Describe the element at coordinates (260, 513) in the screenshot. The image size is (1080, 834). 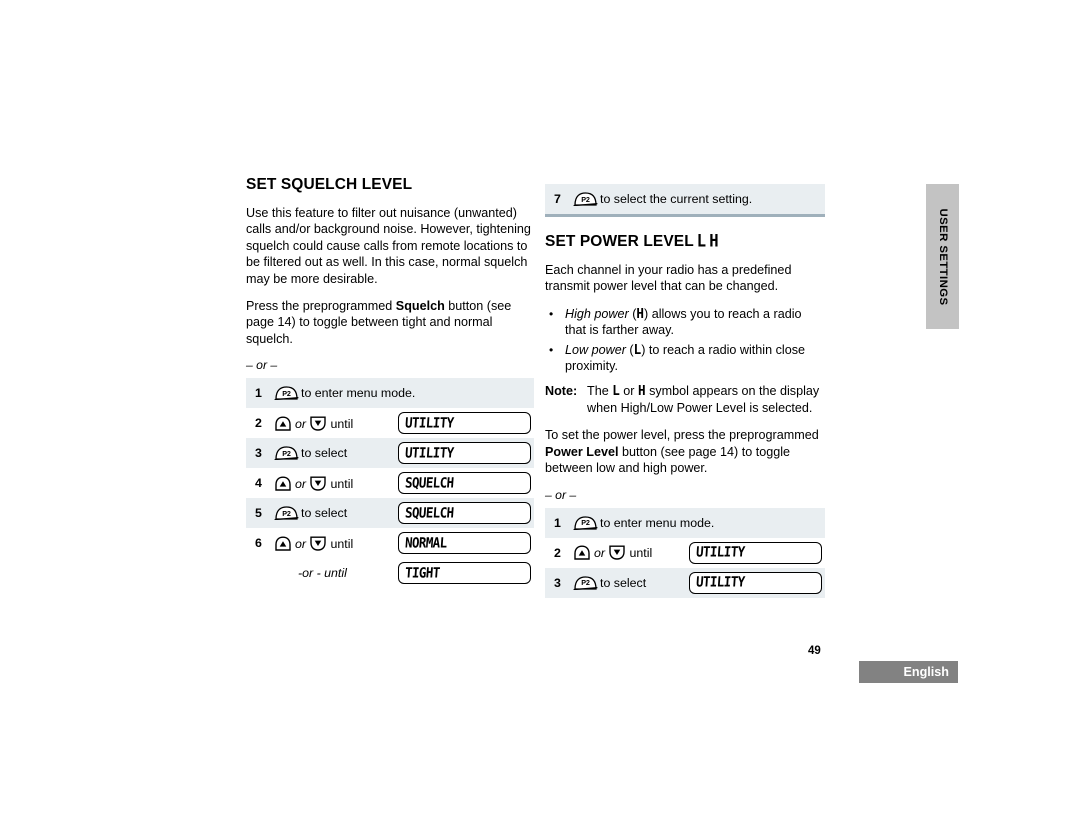
I see `step-number: 5` at that location.